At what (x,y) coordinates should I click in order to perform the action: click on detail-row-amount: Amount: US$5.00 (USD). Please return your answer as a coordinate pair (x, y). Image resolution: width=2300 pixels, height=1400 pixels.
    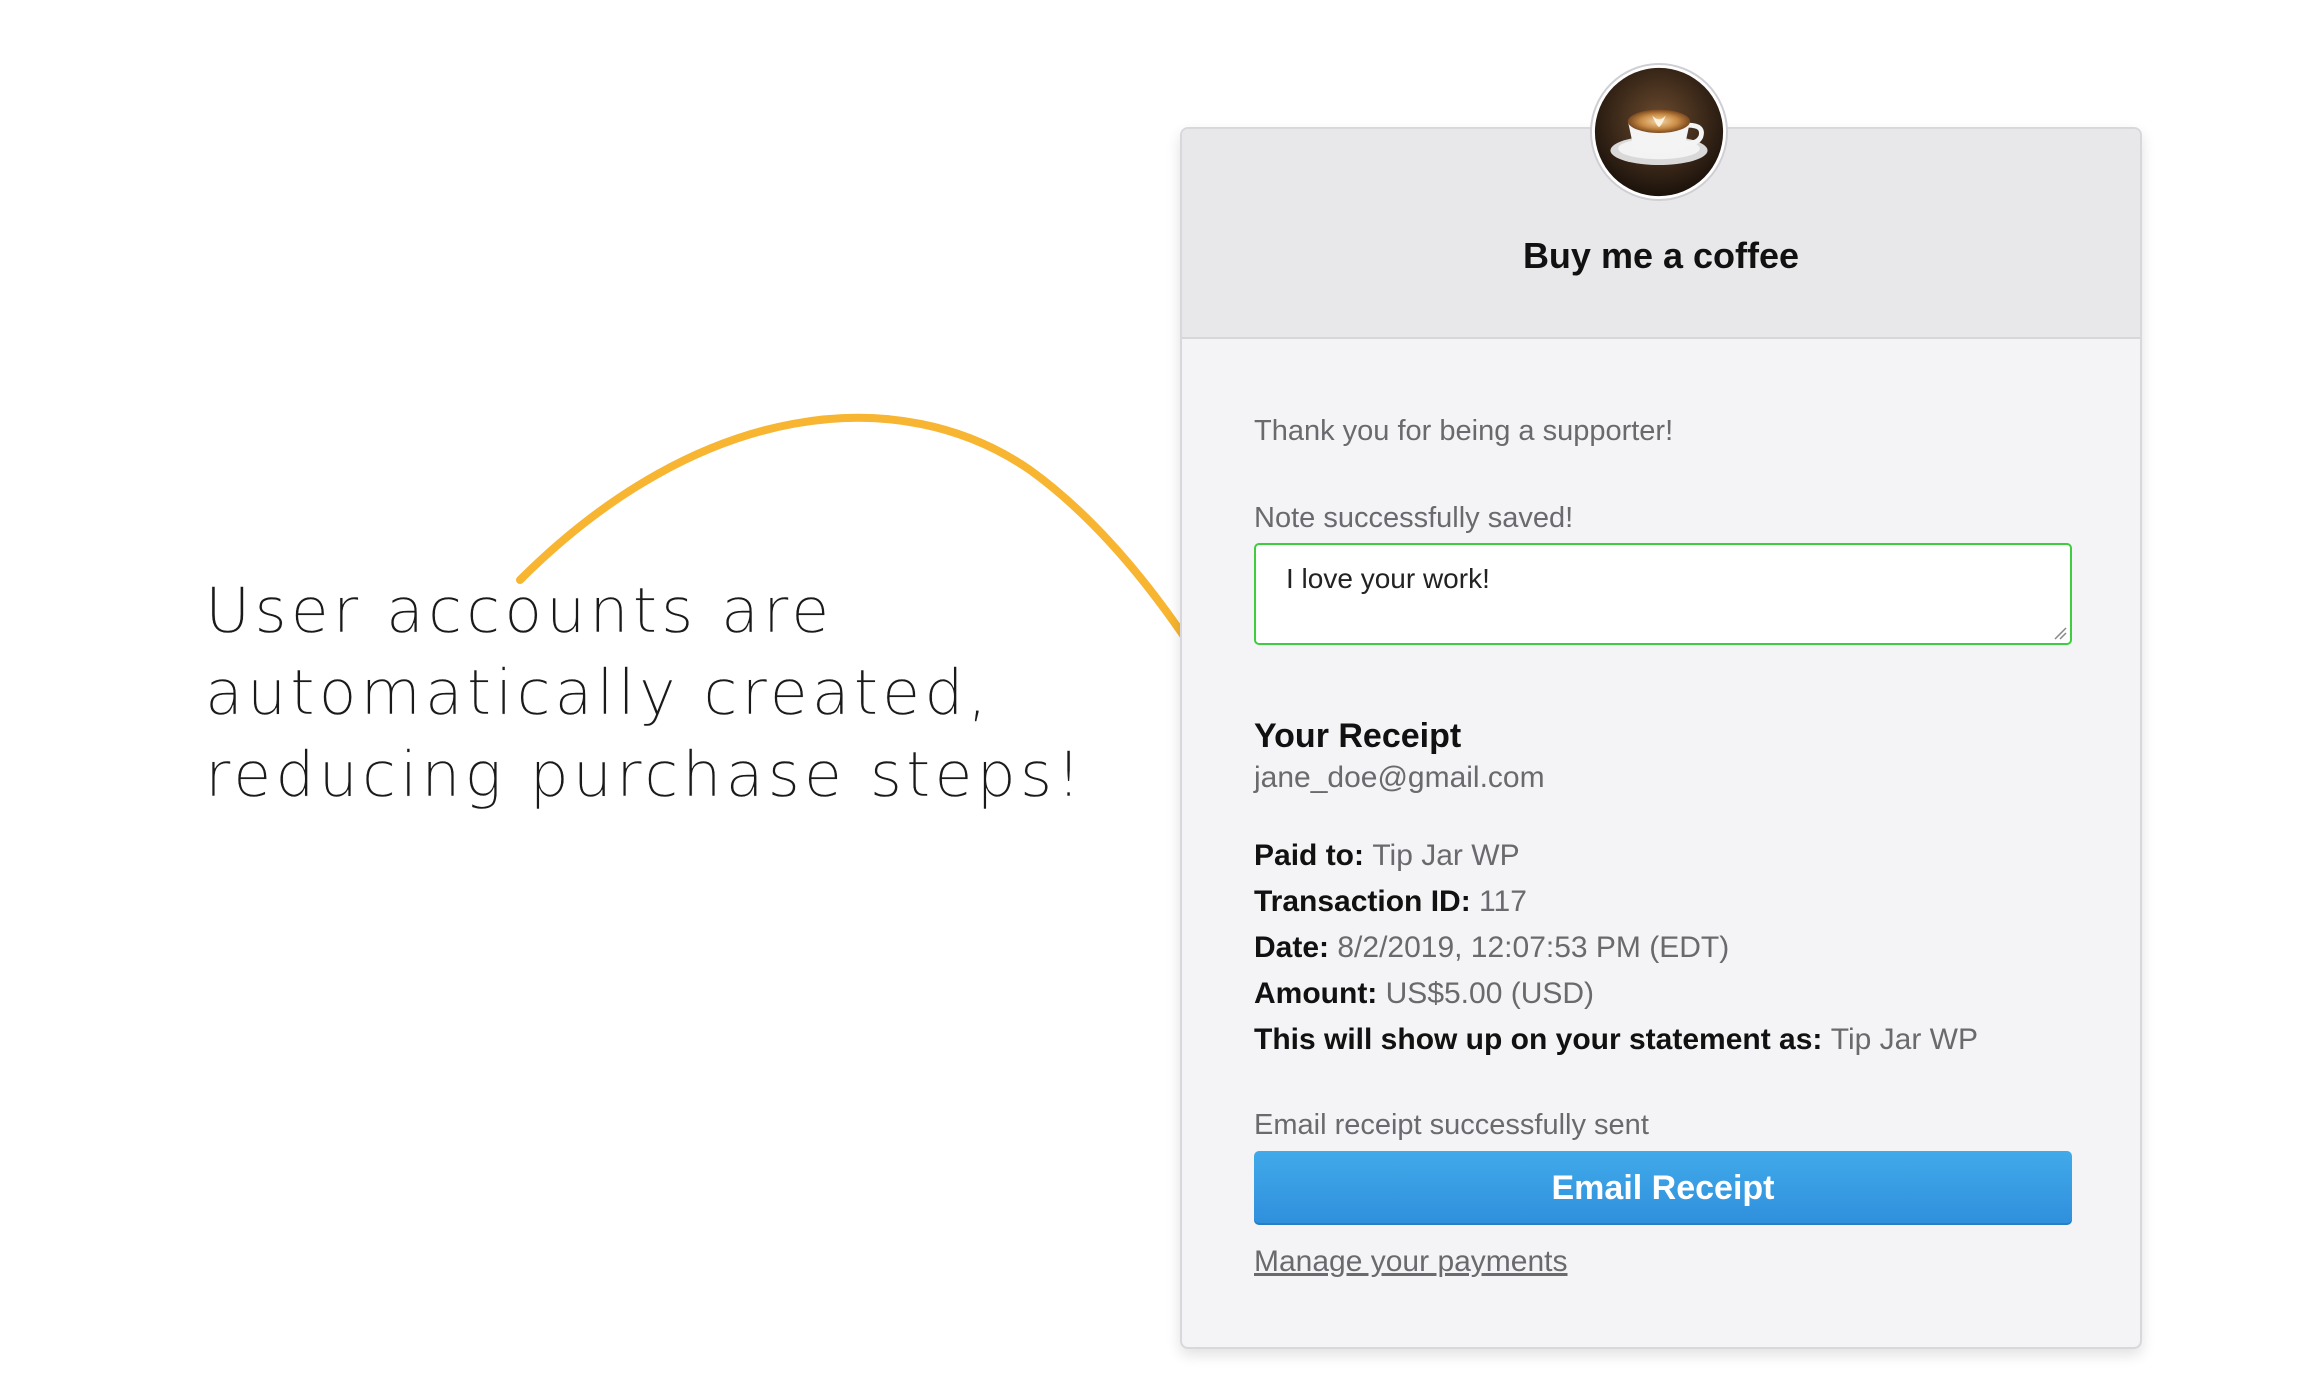
    Looking at the image, I should click on (1424, 994).